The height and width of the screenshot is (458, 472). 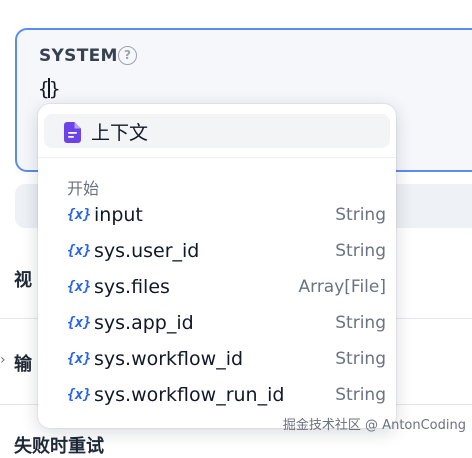 What do you see at coordinates (217, 157) in the screenshot?
I see `popup-divider` at bounding box center [217, 157].